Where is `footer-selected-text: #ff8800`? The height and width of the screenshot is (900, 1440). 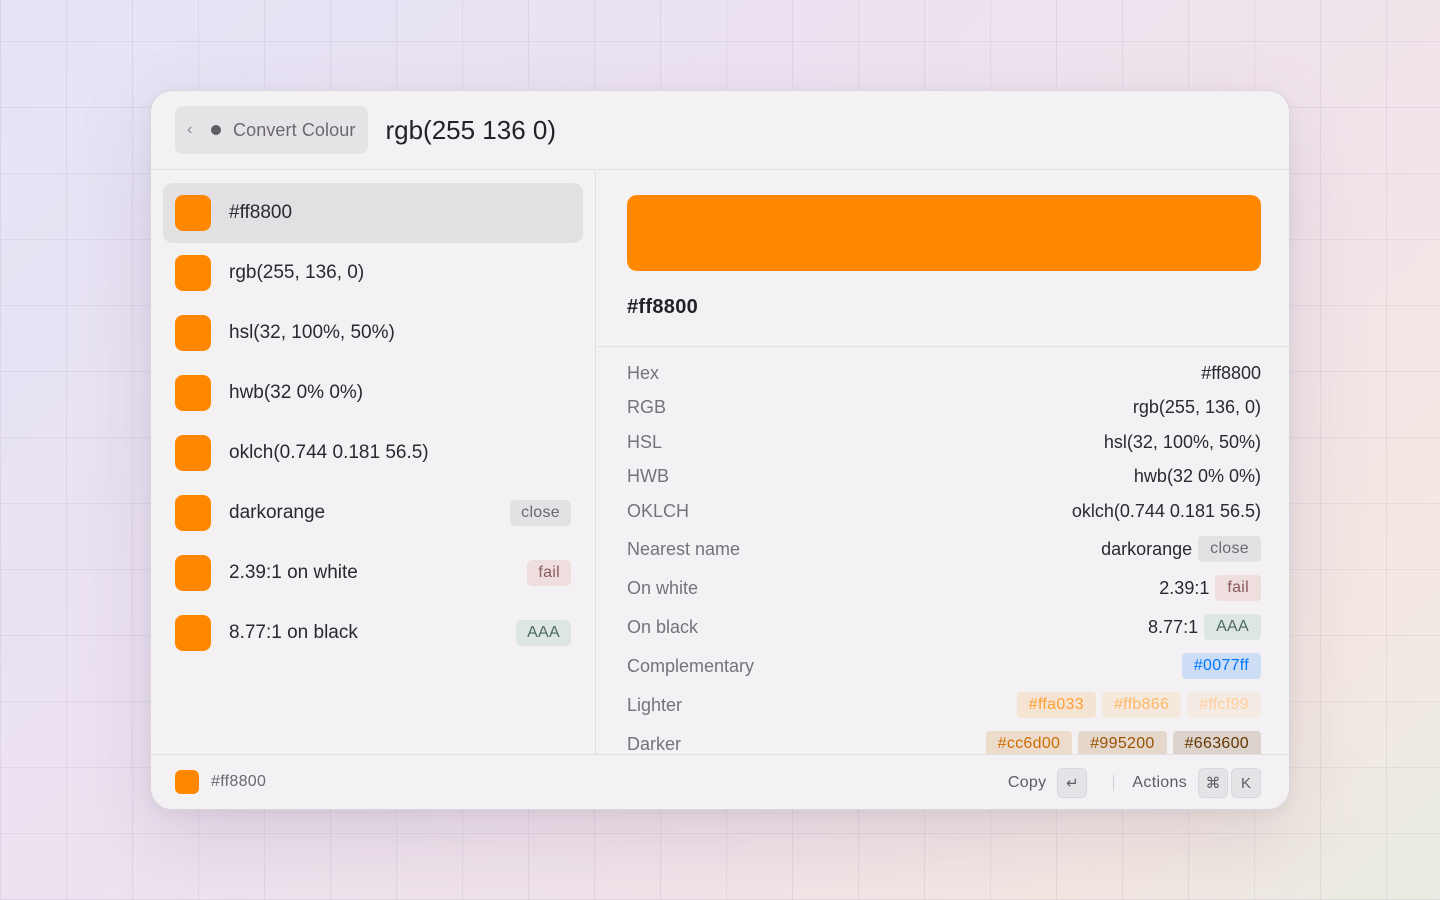 footer-selected-text: #ff8800 is located at coordinates (239, 781).